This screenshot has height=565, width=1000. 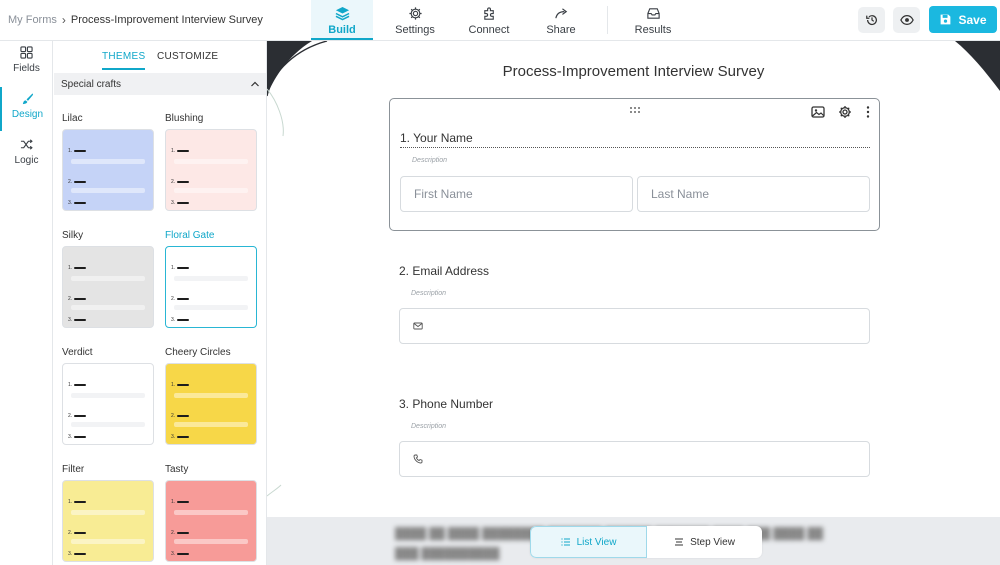 I want to click on image-icon, so click(x=818, y=112).